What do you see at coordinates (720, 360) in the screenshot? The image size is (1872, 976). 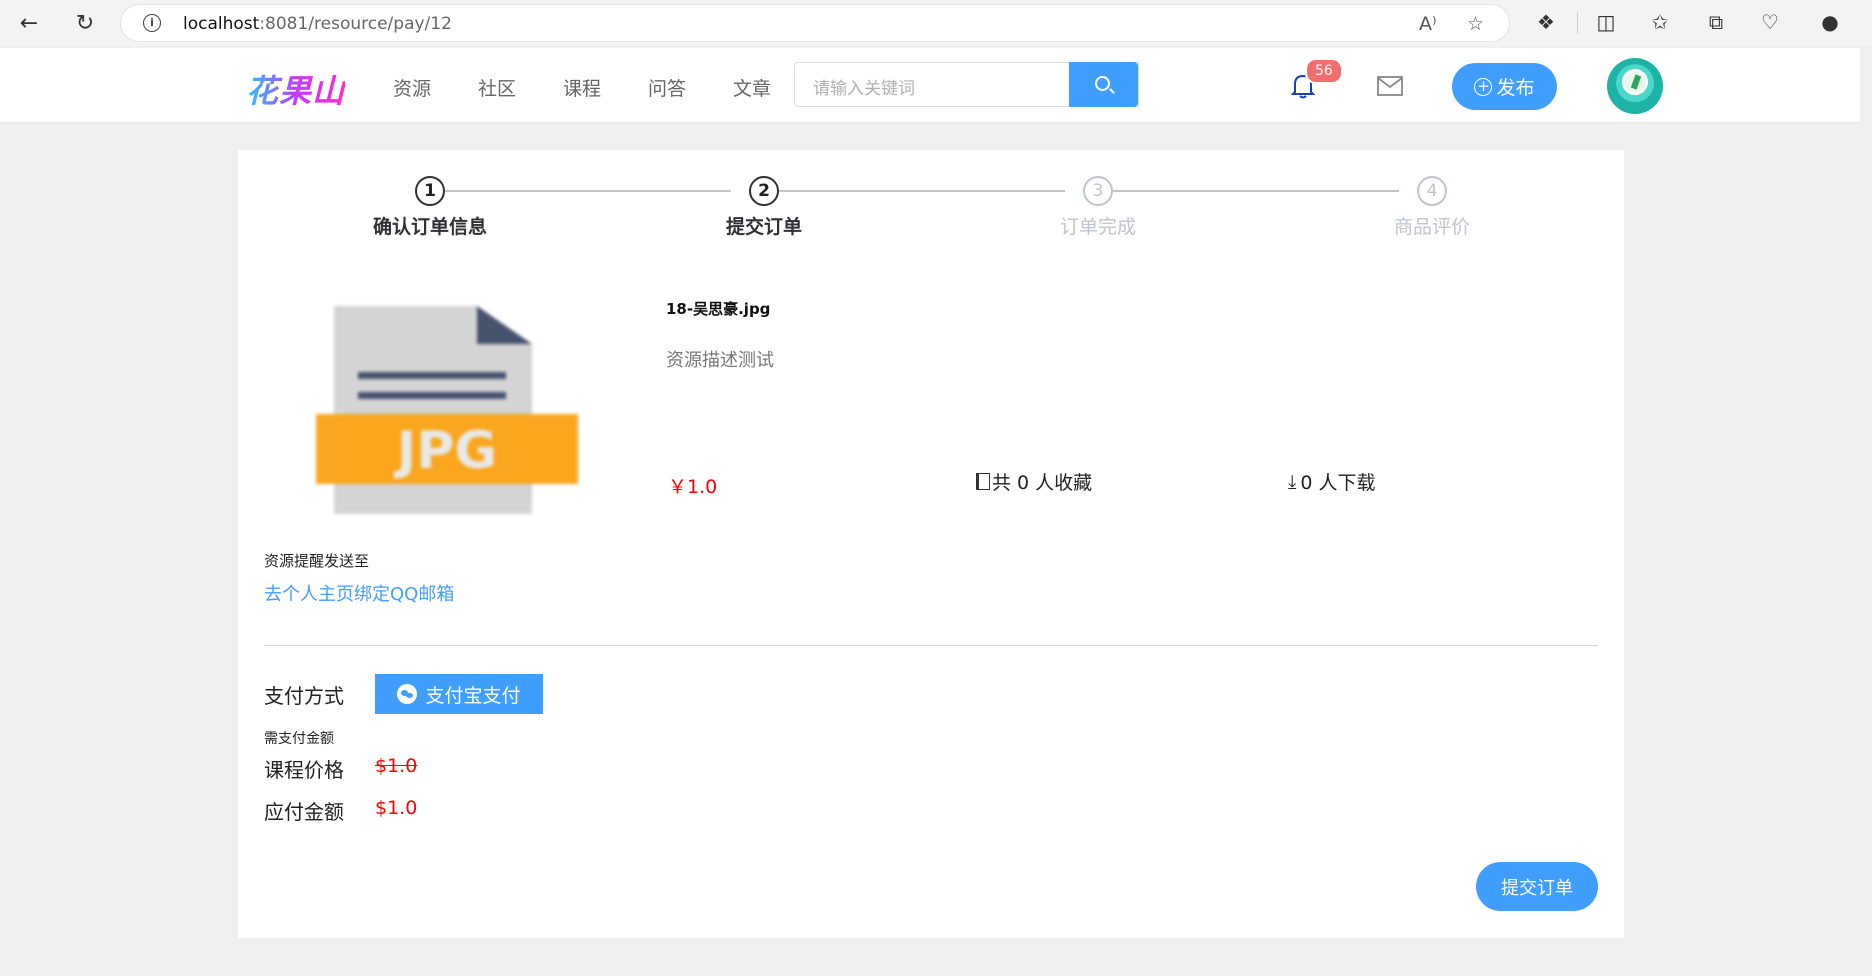 I see `resource-description: 资源描述测试` at bounding box center [720, 360].